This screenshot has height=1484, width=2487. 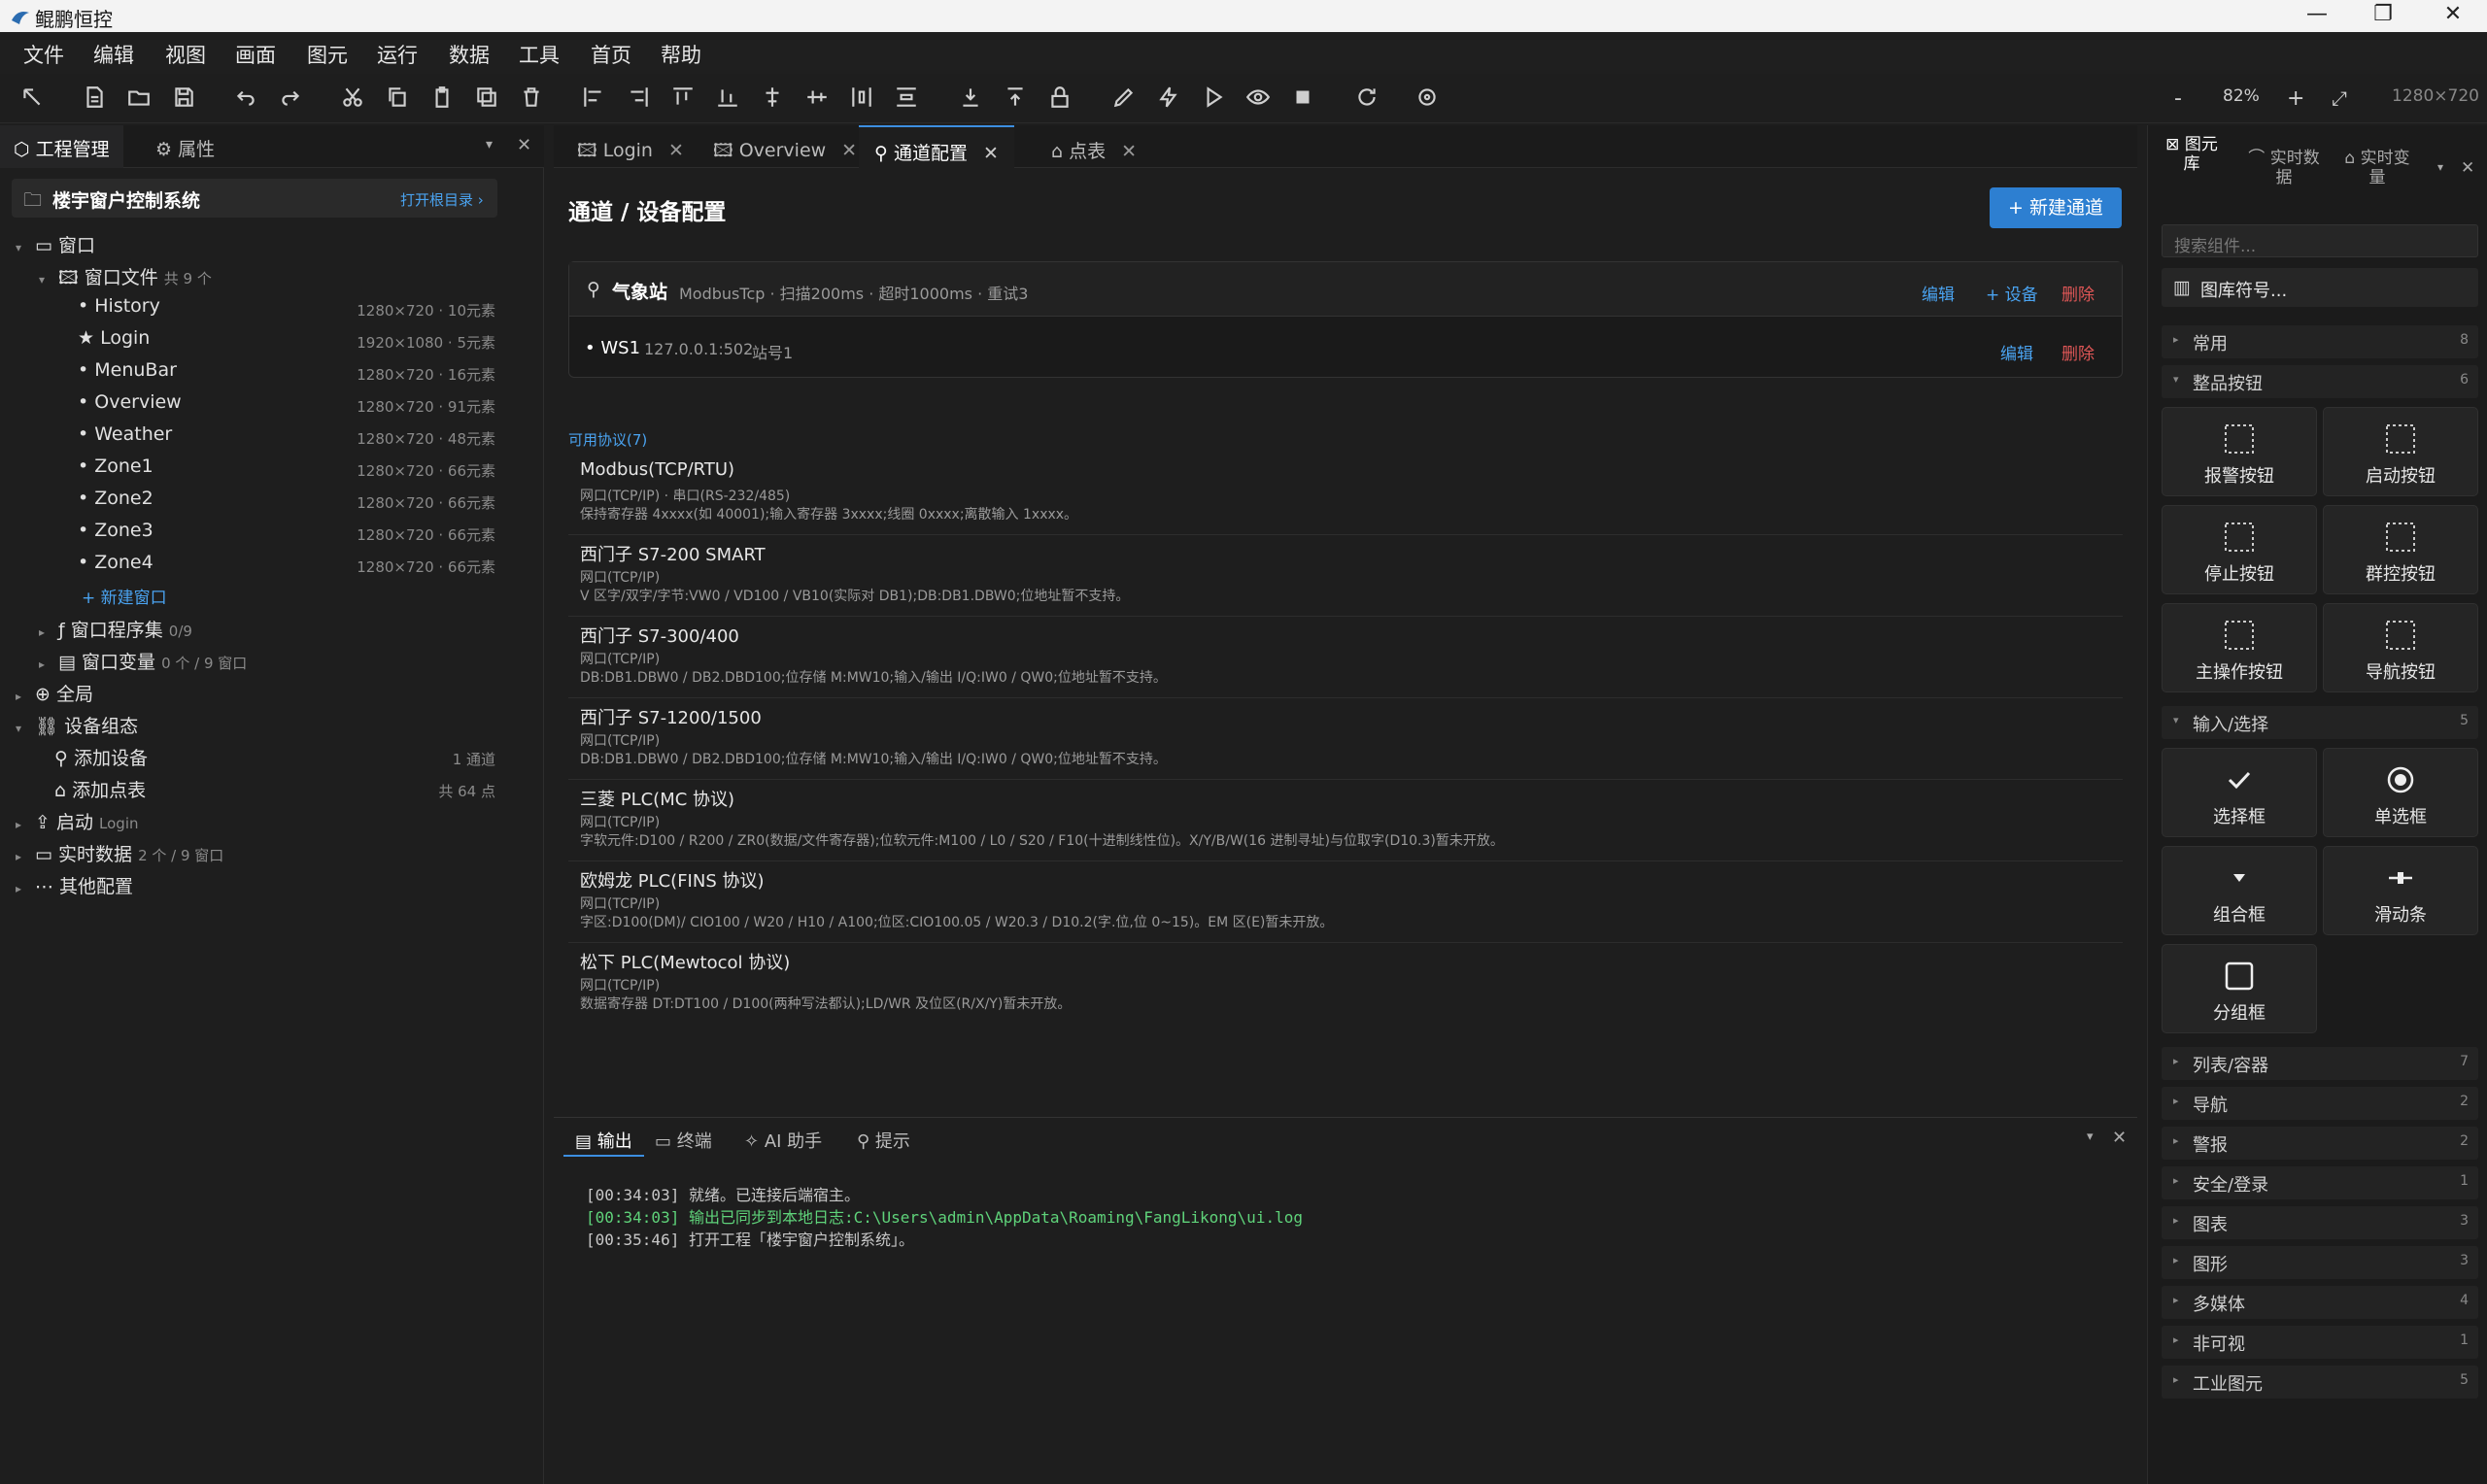 I want to click on component-stop-button: 停止按钮, so click(x=2239, y=549).